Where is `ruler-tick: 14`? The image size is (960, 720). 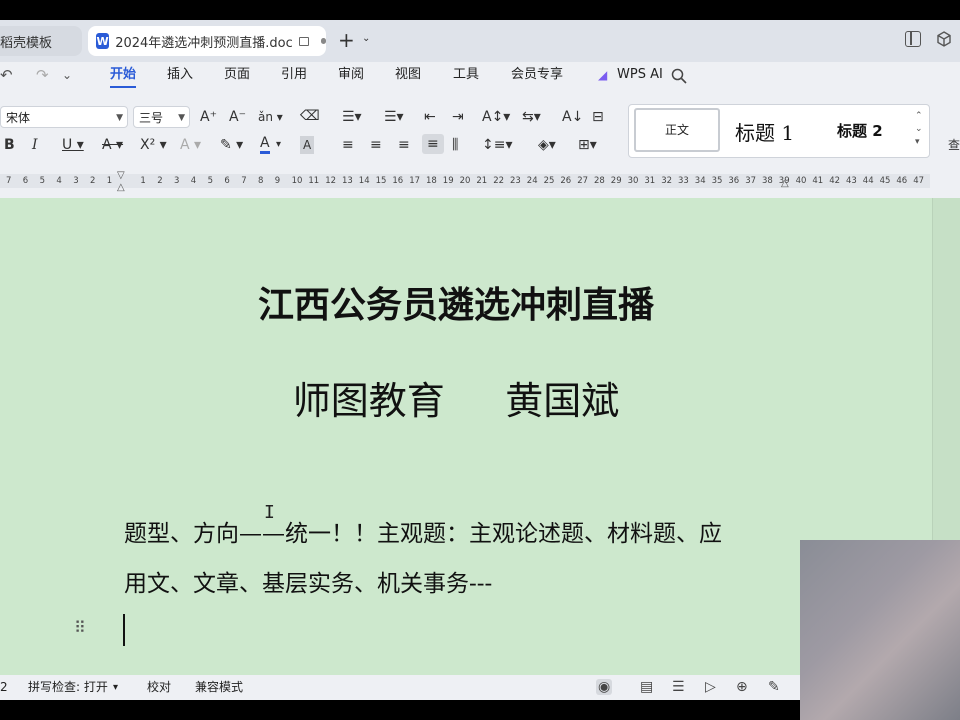
ruler-tick: 14 is located at coordinates (364, 181).